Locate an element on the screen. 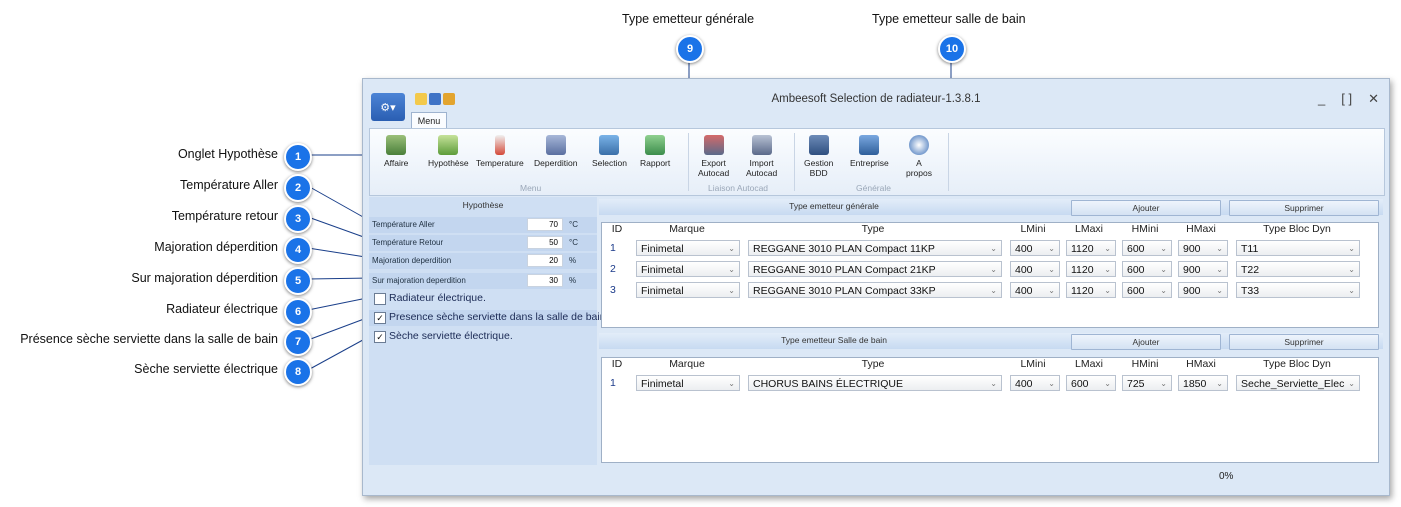 This screenshot has height=507, width=1401. selection-button: Selection is located at coordinates (609, 151).